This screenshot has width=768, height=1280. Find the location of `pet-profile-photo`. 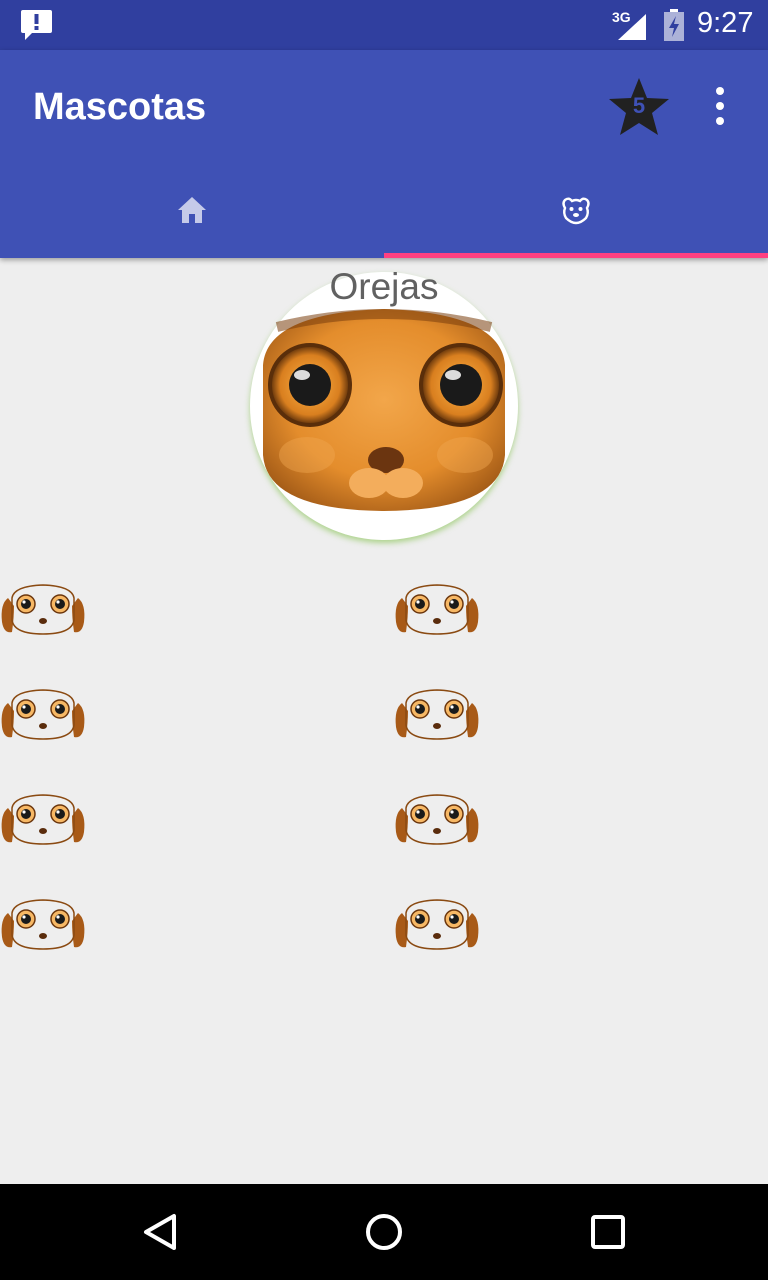

pet-profile-photo is located at coordinates (384, 406).